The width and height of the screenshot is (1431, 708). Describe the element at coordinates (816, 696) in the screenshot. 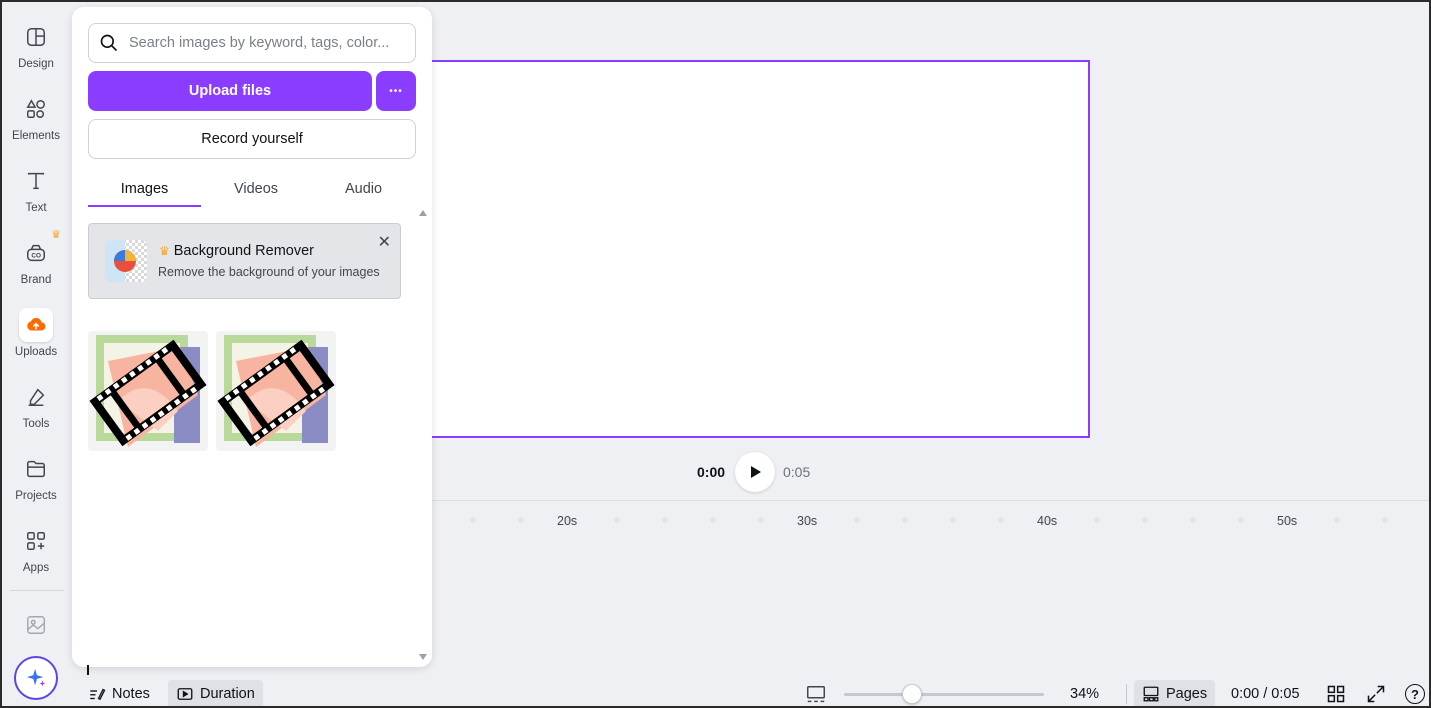

I see `page-view-icon` at that location.